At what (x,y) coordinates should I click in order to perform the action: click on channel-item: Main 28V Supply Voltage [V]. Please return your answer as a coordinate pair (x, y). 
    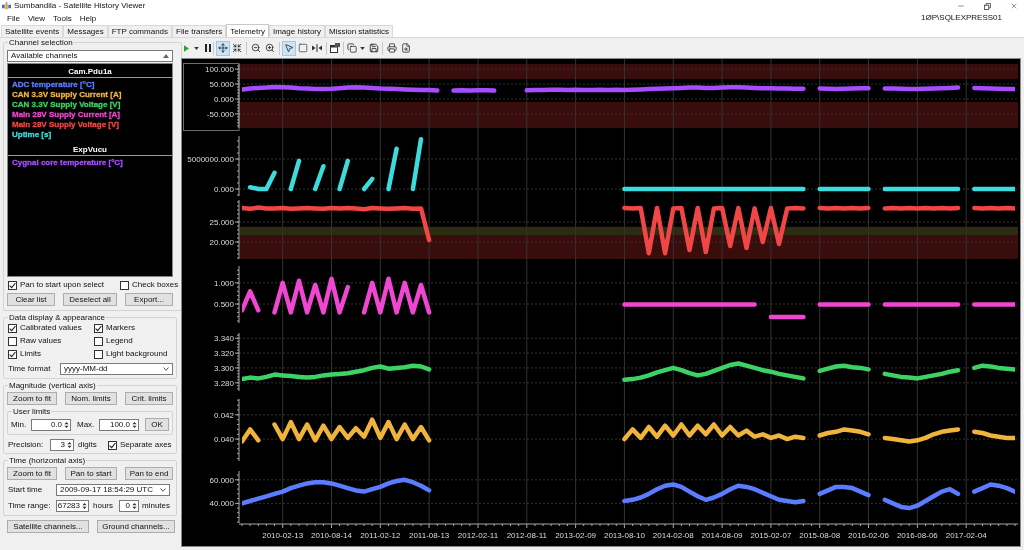
    Looking at the image, I should click on (63, 125).